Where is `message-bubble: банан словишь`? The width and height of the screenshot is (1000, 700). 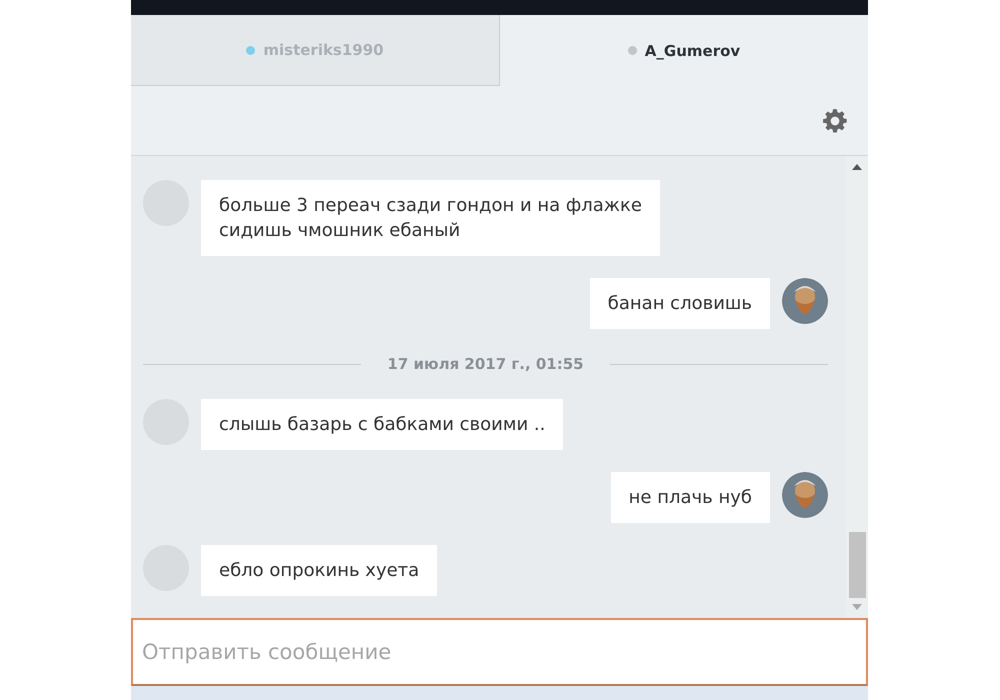
message-bubble: банан словишь is located at coordinates (680, 303).